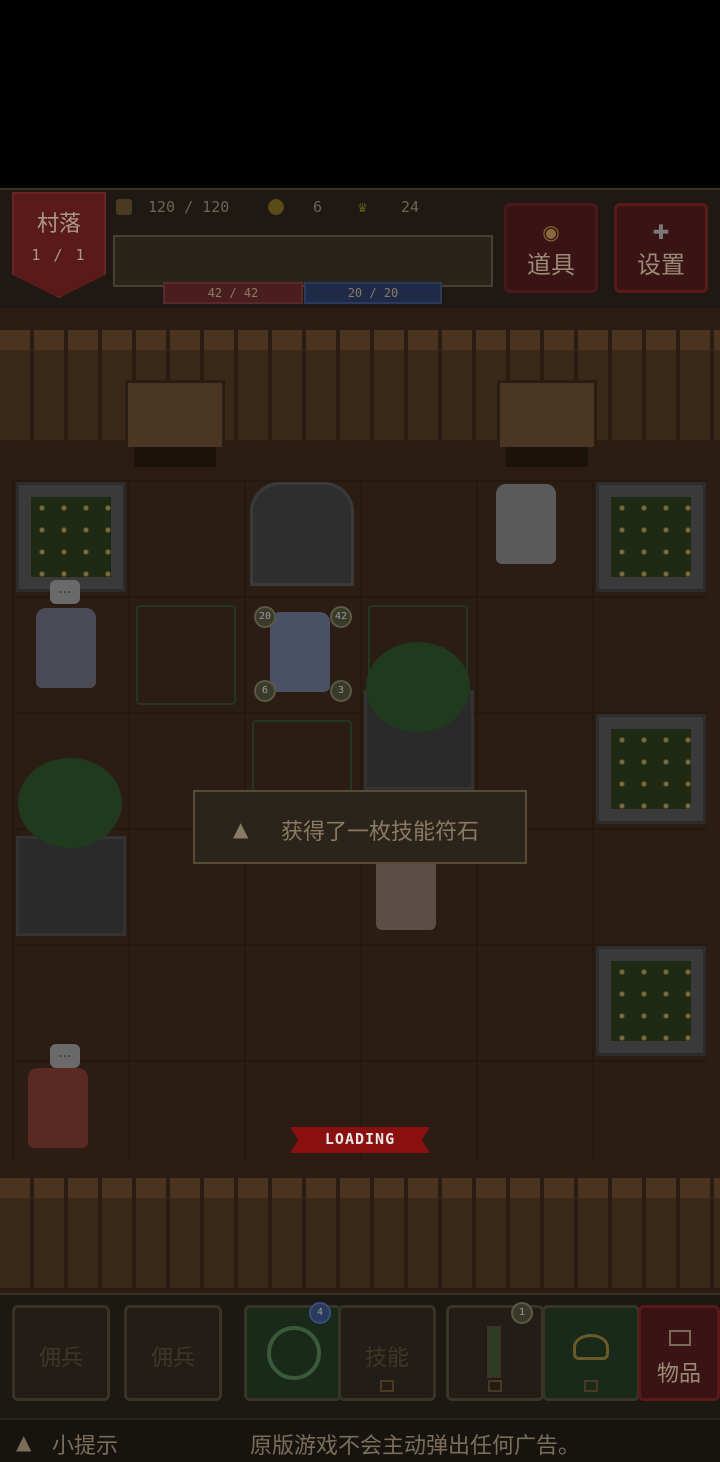  What do you see at coordinates (302, 534) in the screenshot?
I see `stone-gate` at bounding box center [302, 534].